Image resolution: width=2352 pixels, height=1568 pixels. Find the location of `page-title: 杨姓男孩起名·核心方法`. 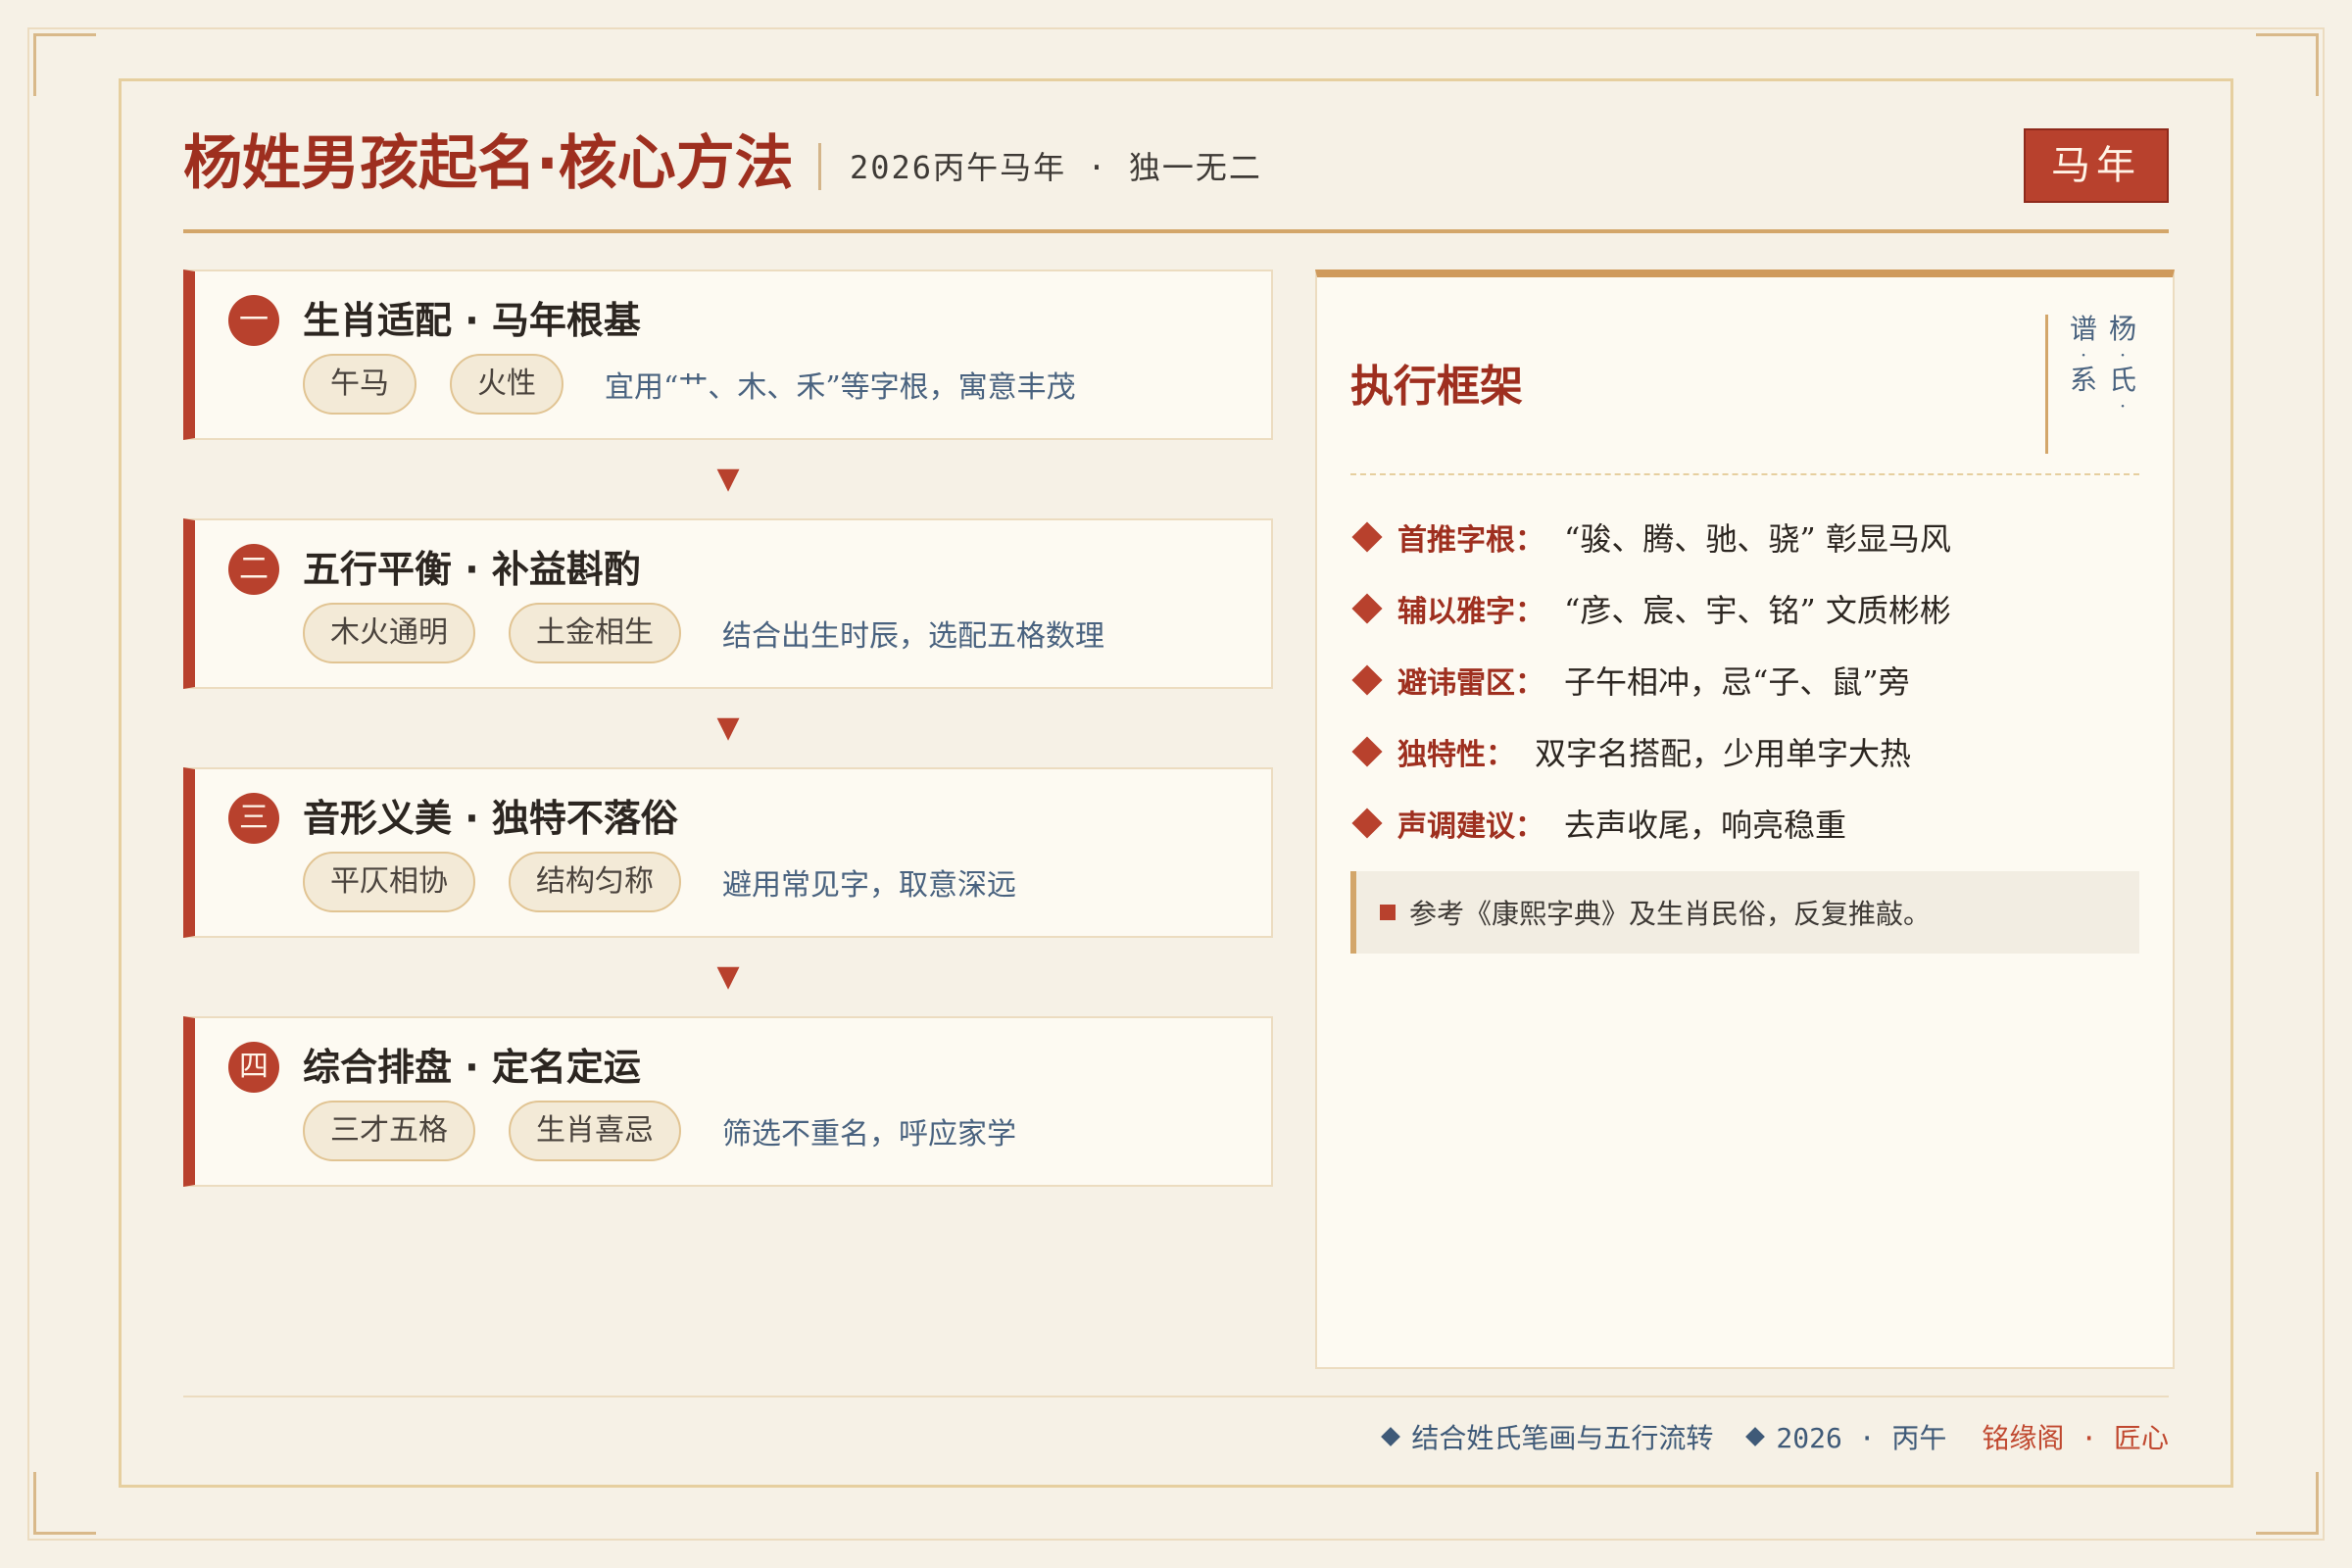

page-title: 杨姓男孩起名·核心方法 is located at coordinates (488, 163).